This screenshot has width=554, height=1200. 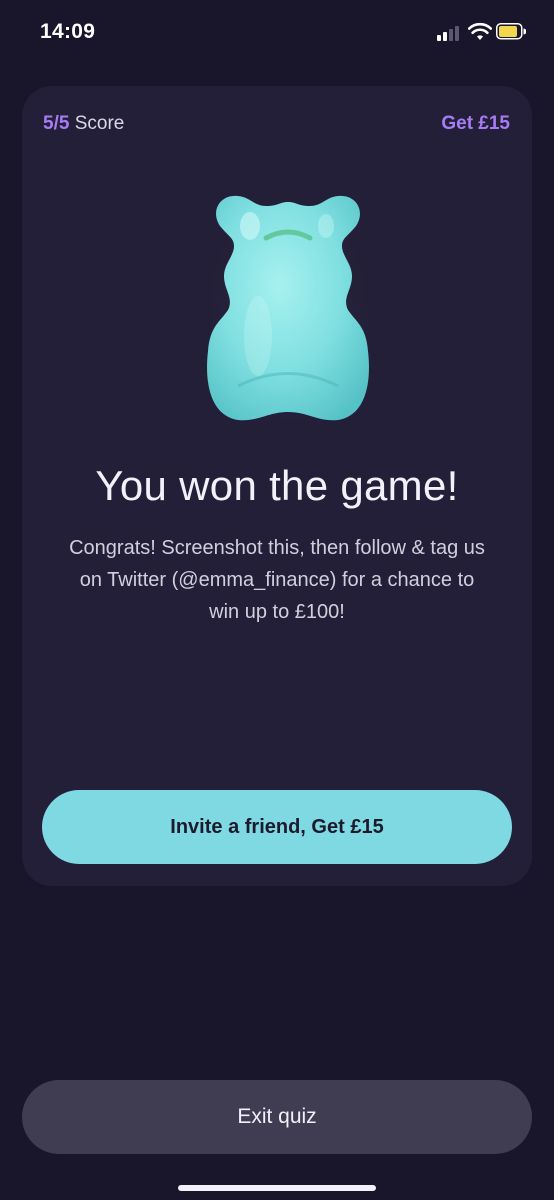 I want to click on battery-icon, so click(x=511, y=31).